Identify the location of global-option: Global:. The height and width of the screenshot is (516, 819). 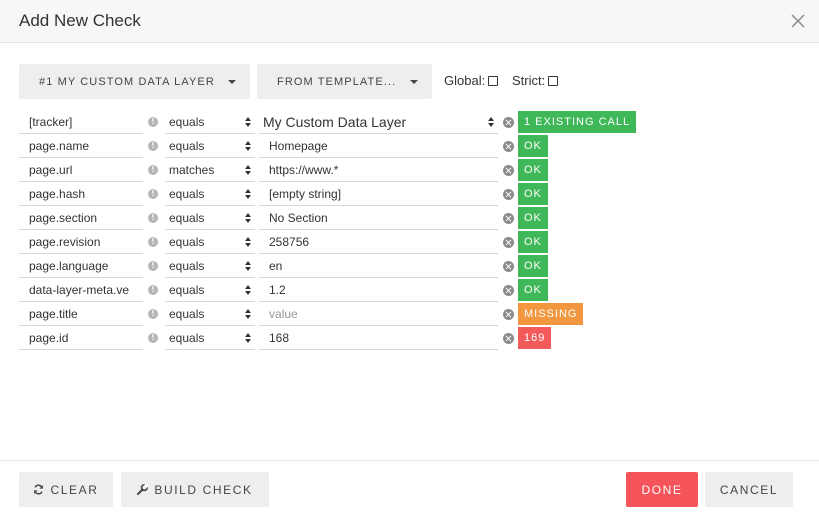
(471, 80).